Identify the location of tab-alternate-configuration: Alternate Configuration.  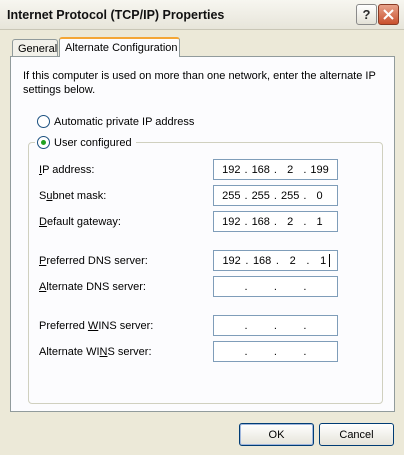
(119, 47).